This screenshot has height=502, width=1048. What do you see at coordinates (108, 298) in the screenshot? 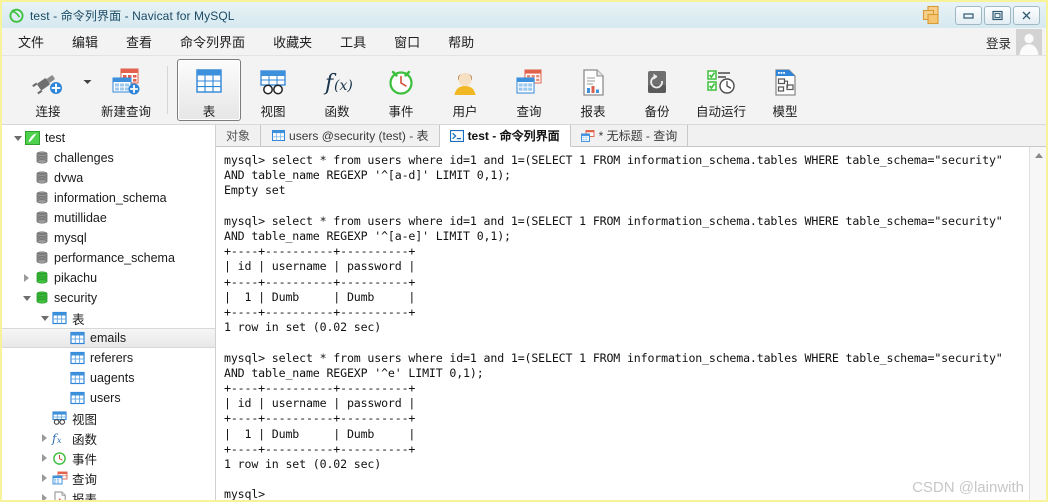
I see `sidebar-item-security: security` at bounding box center [108, 298].